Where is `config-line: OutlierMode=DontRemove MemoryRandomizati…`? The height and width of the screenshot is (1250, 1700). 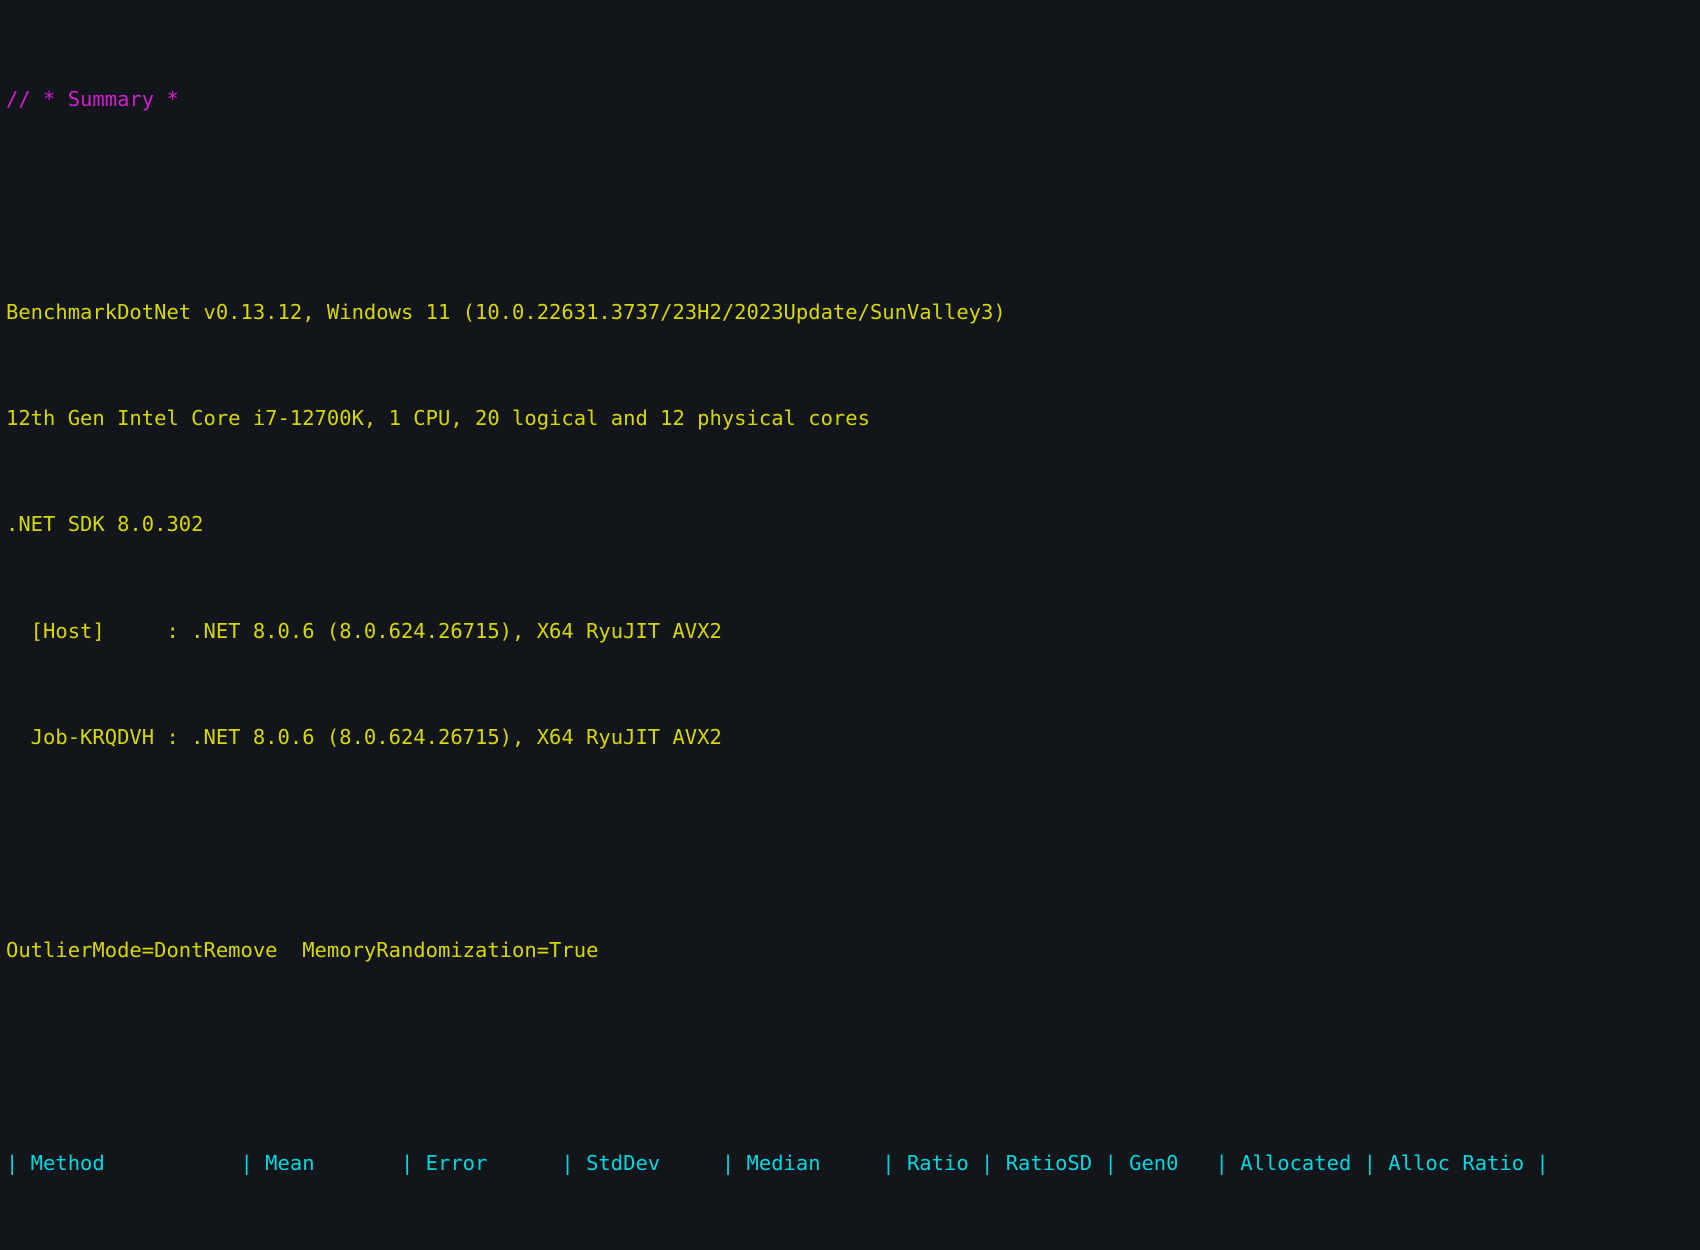 config-line: OutlierMode=DontRemove MemoryRandomizati… is located at coordinates (302, 949).